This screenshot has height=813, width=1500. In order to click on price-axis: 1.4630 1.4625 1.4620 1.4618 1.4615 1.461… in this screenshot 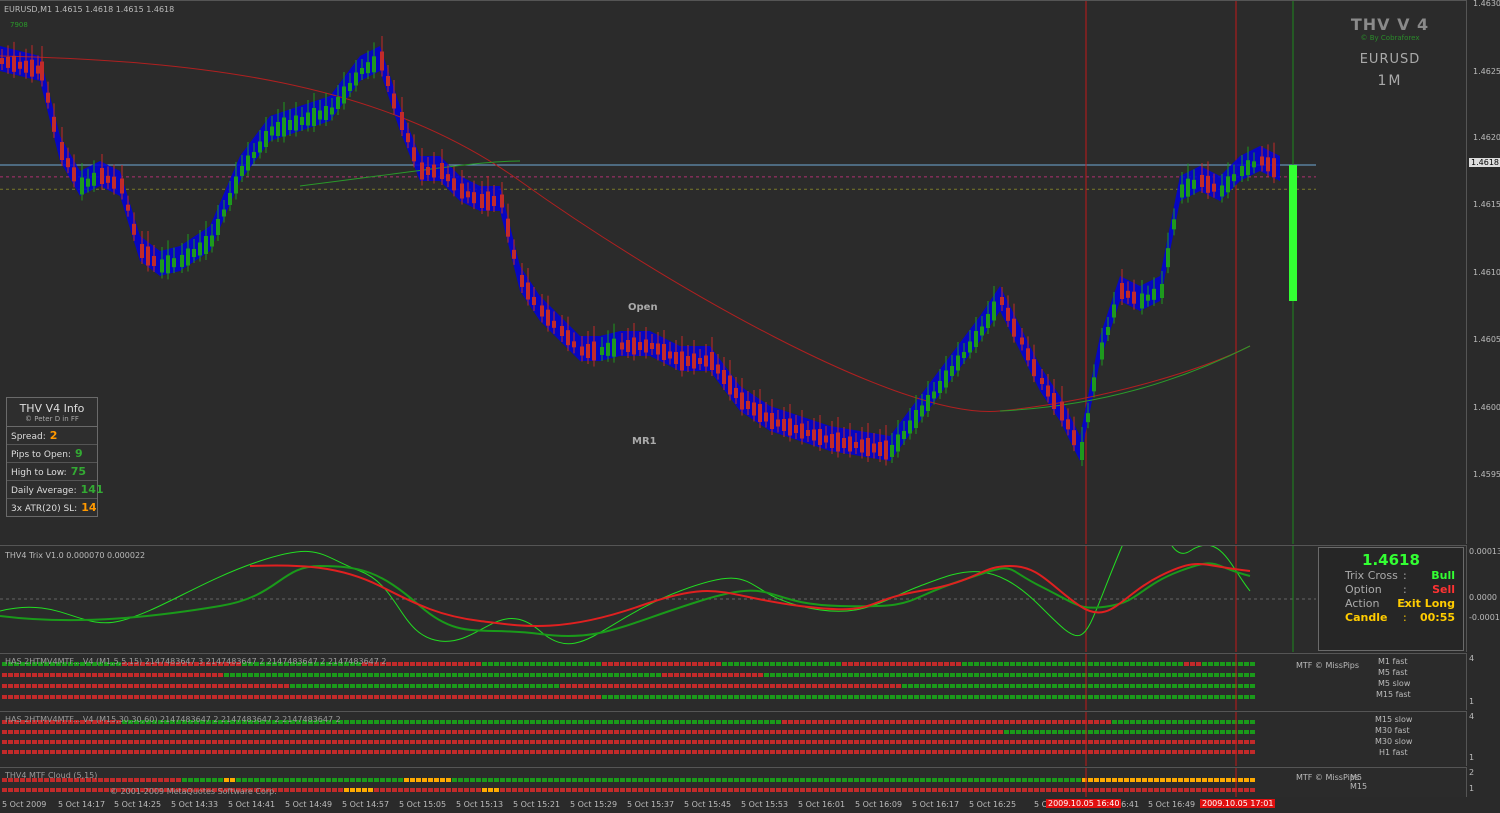, I will do `click(1483, 272)`.